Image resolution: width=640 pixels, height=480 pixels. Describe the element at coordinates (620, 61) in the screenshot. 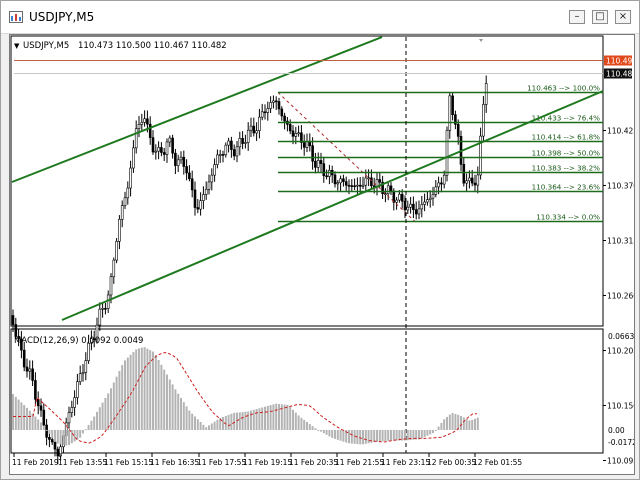

I see `ask-price-label: 110.495` at that location.